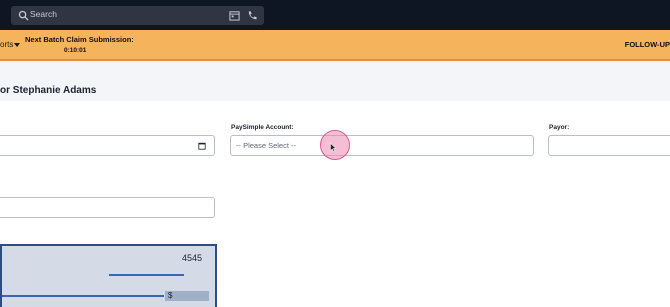  I want to click on followup-menu: FOLLOW-UP, so click(647, 44).